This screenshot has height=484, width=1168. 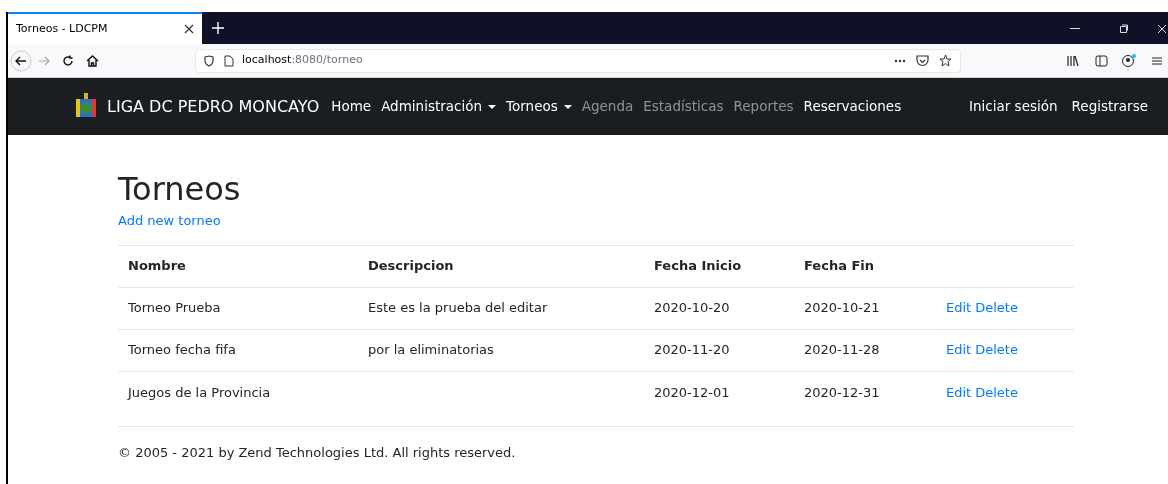 What do you see at coordinates (1123, 29) in the screenshot?
I see `restore-icon` at bounding box center [1123, 29].